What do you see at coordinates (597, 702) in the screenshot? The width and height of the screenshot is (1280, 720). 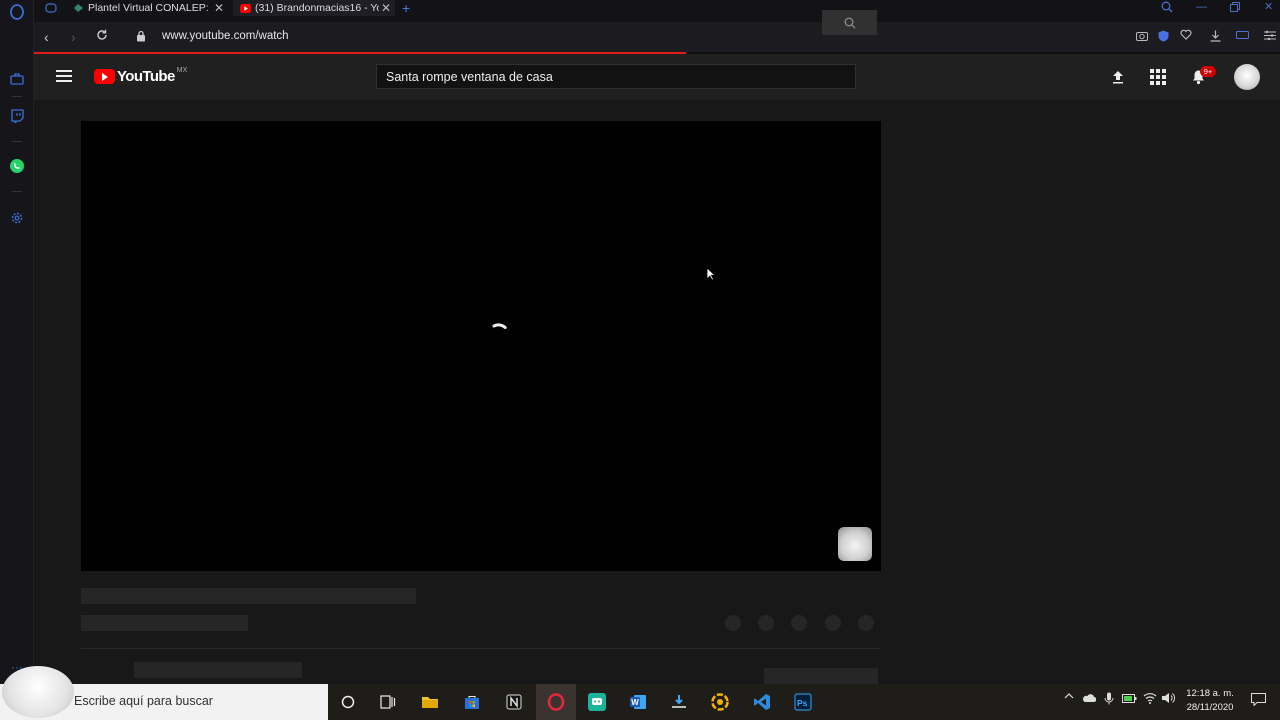 I see `ssh-client-icon` at bounding box center [597, 702].